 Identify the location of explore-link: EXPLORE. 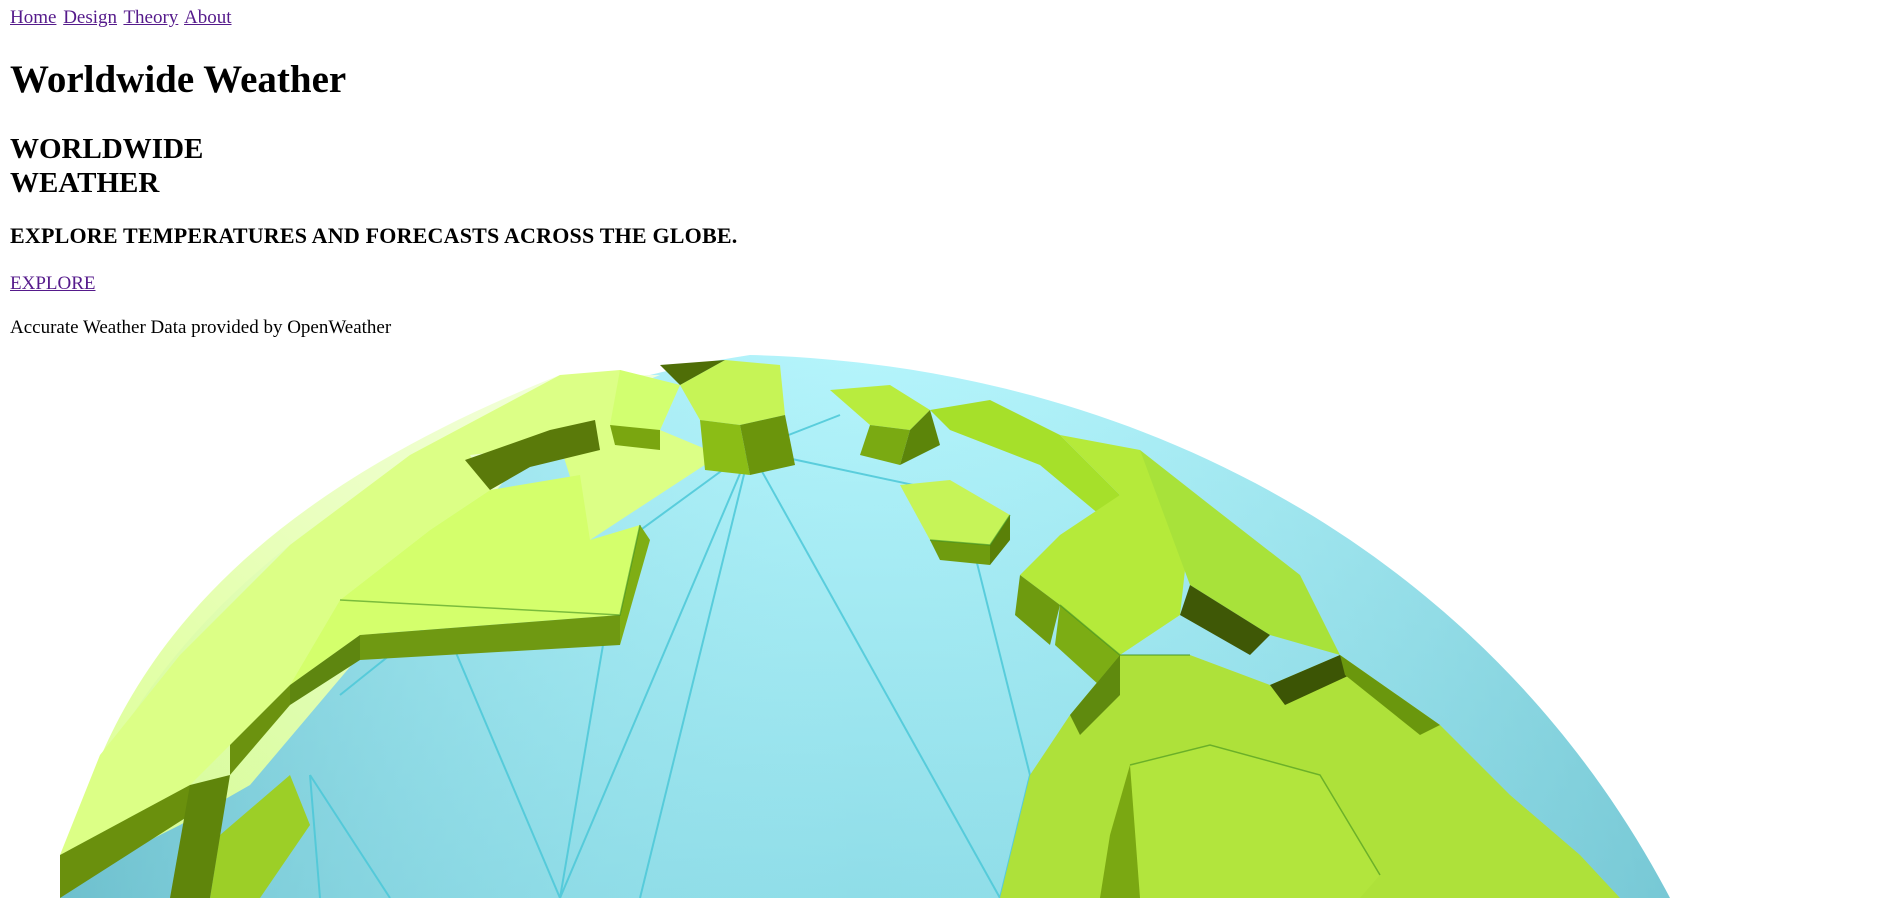
(53, 284).